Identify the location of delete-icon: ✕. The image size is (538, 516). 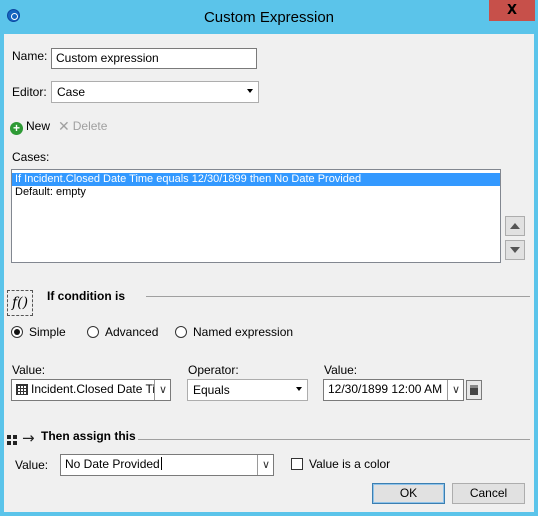
(64, 126).